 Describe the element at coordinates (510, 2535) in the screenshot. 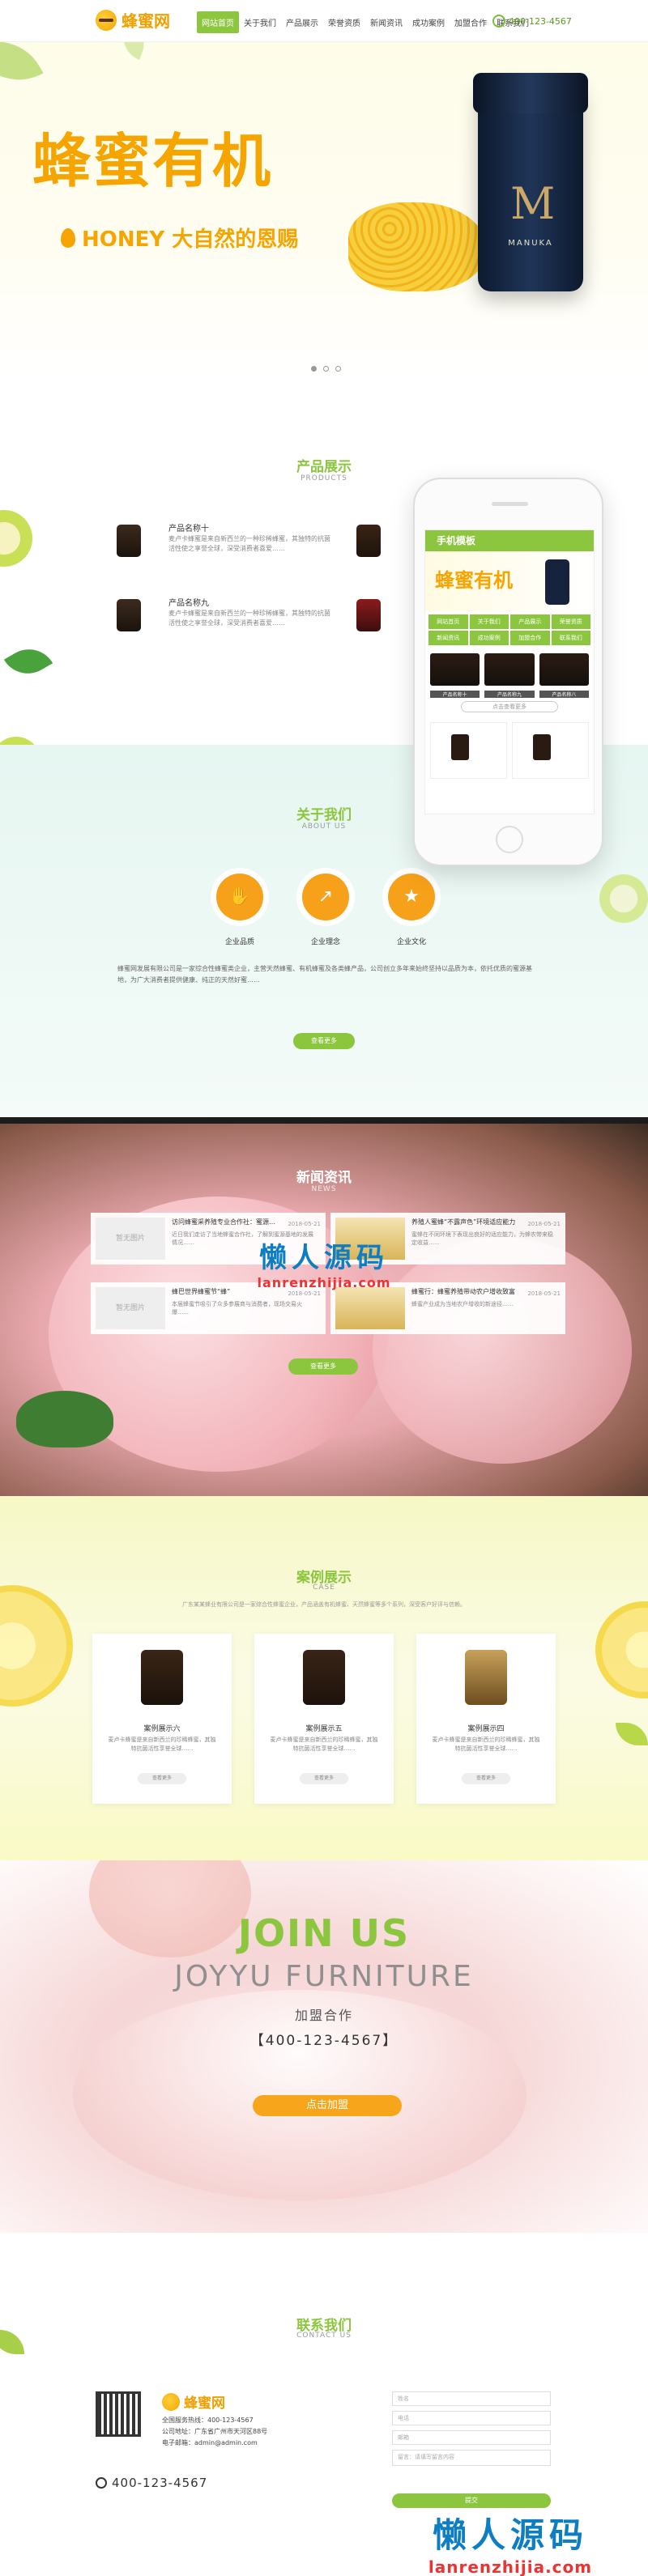

I see `watermark-cn: 懒人源码` at that location.